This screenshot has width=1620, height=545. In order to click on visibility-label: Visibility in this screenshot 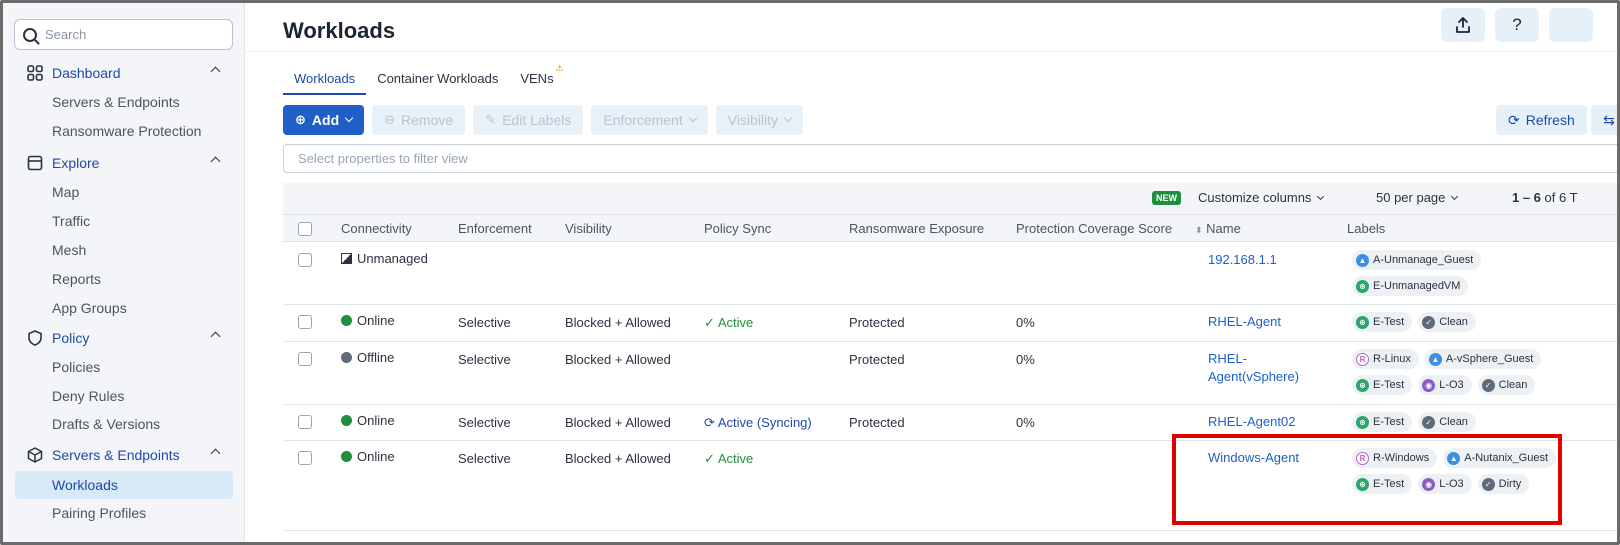, I will do `click(753, 120)`.